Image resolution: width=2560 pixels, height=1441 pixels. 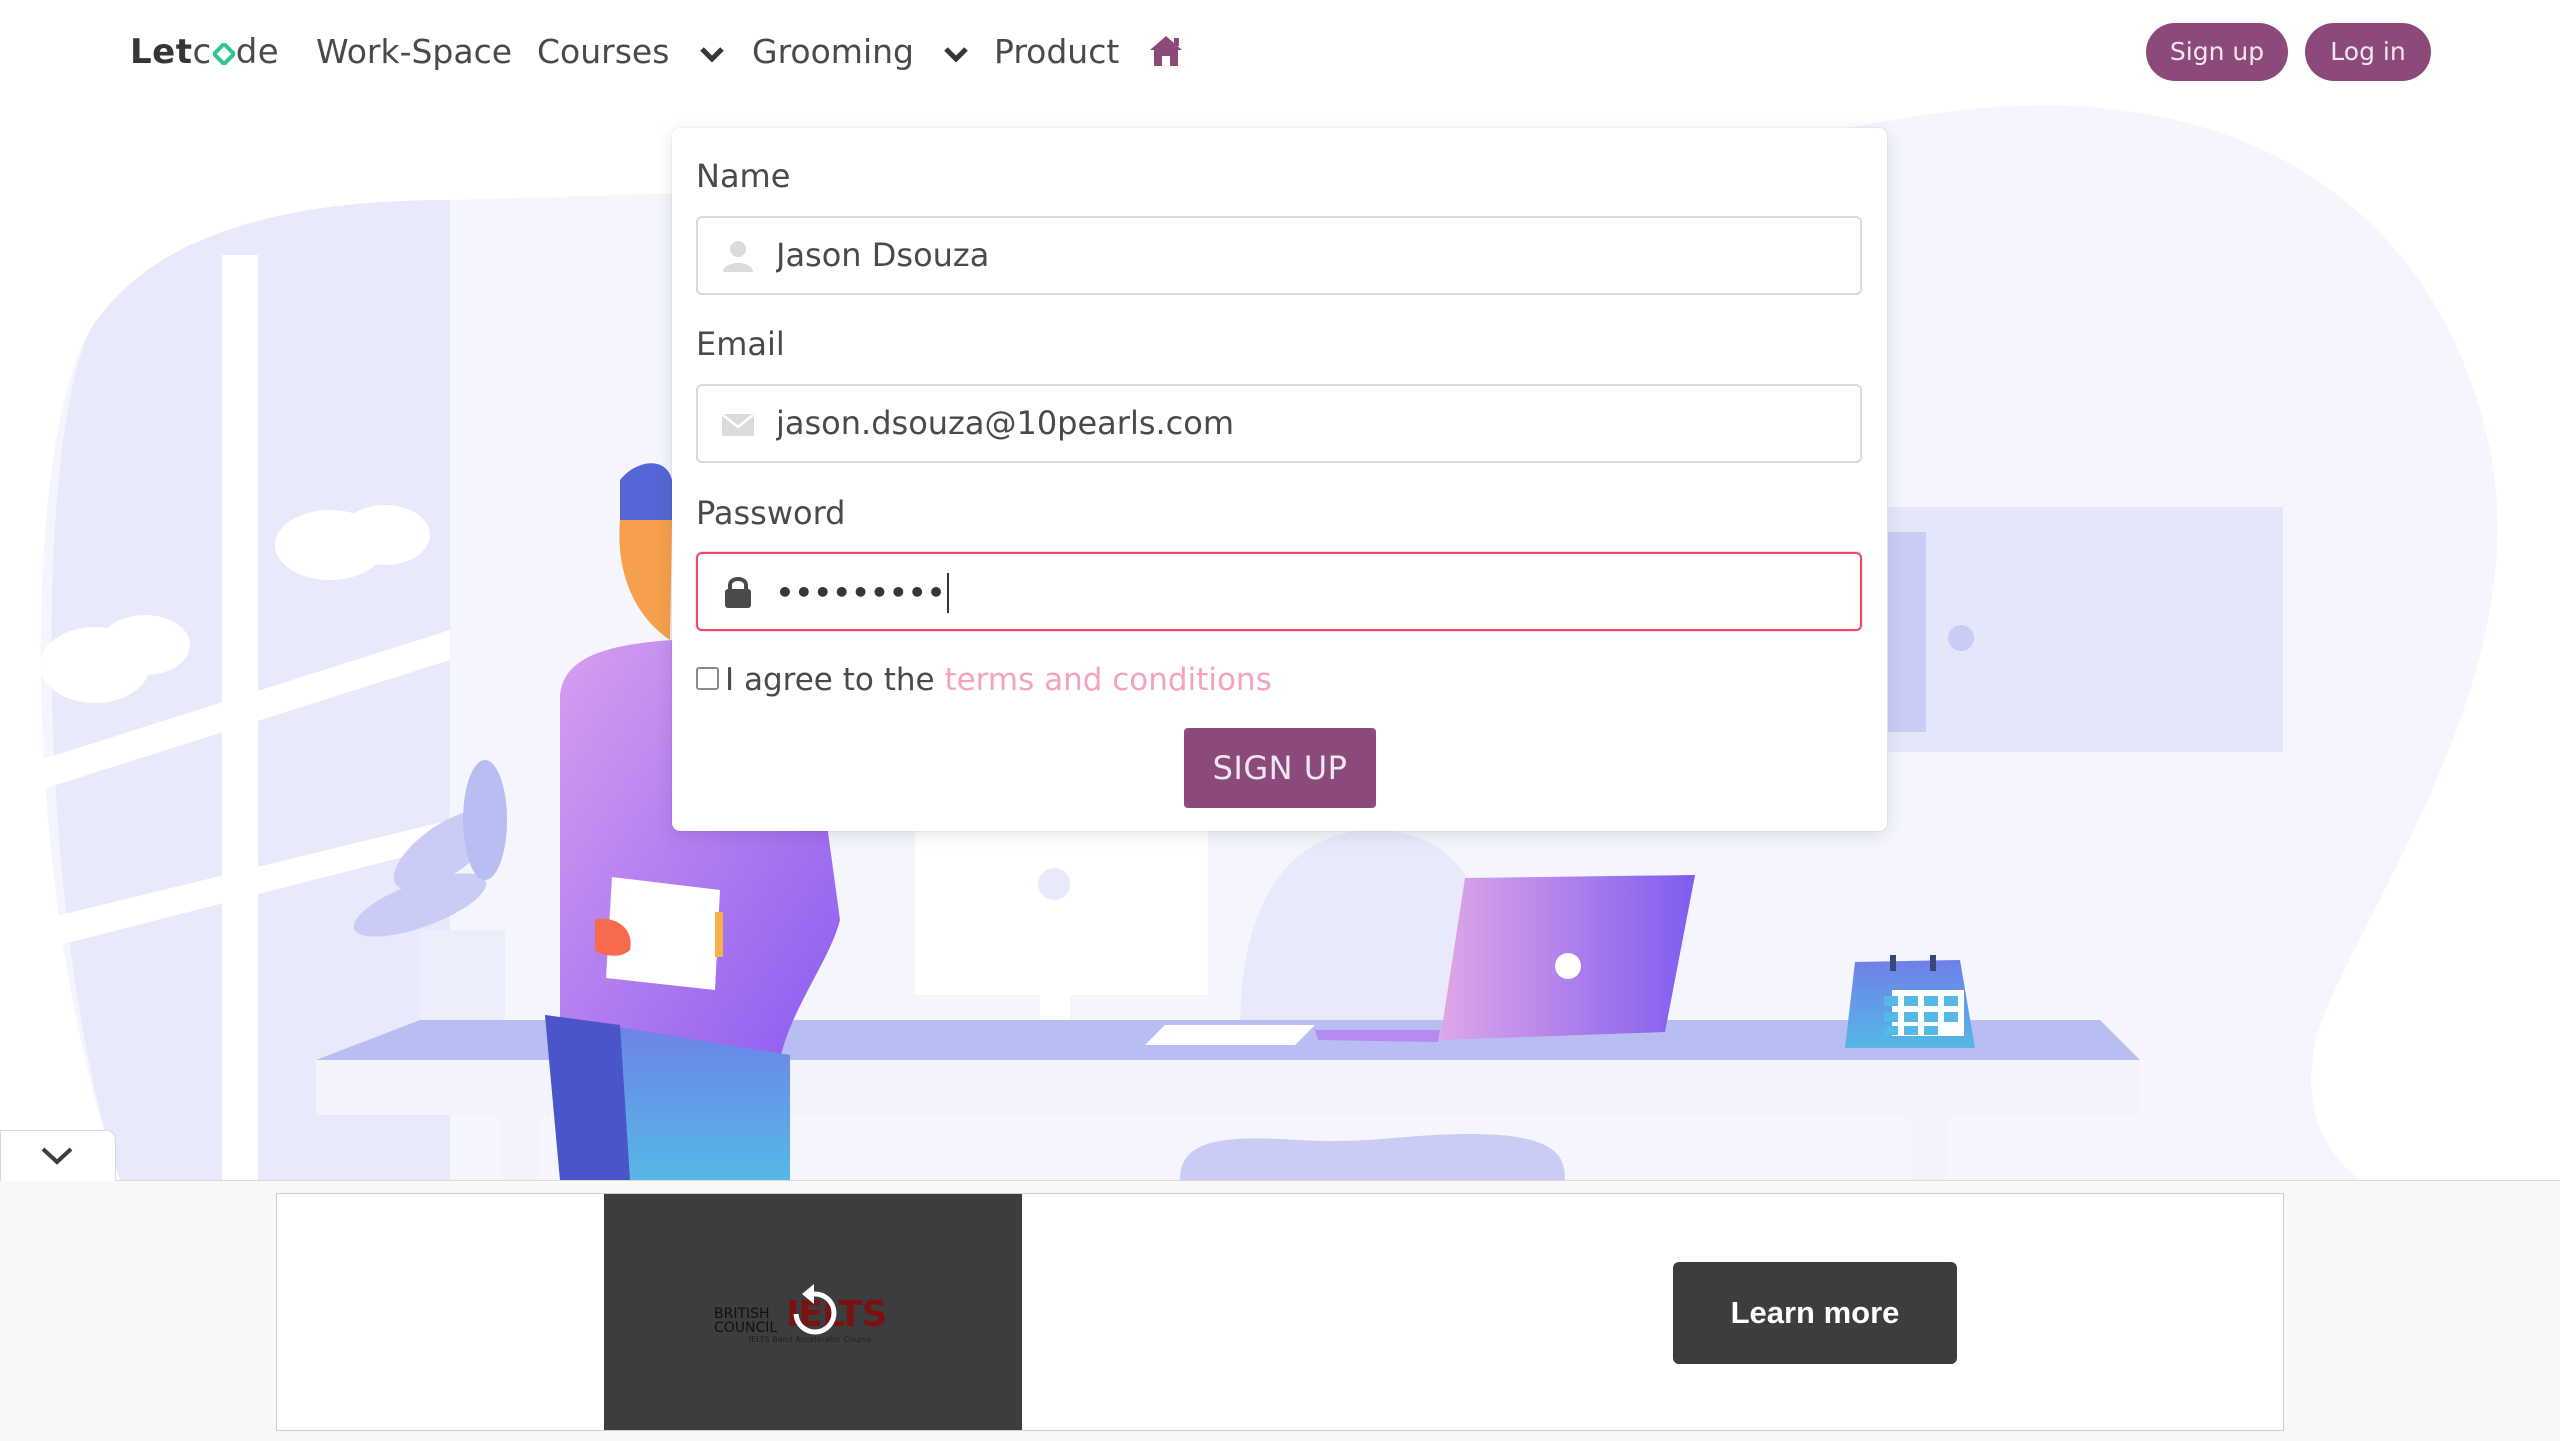 I want to click on envelope-icon, so click(x=738, y=425).